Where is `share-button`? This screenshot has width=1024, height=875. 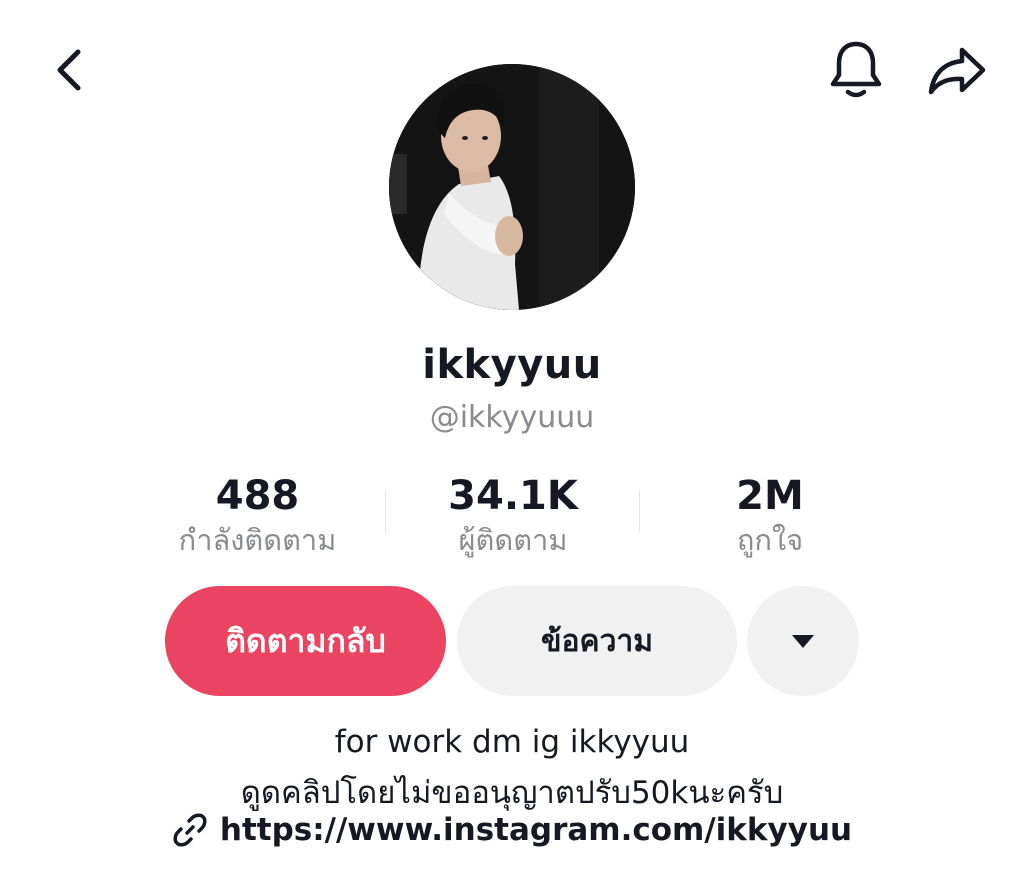 share-button is located at coordinates (957, 71).